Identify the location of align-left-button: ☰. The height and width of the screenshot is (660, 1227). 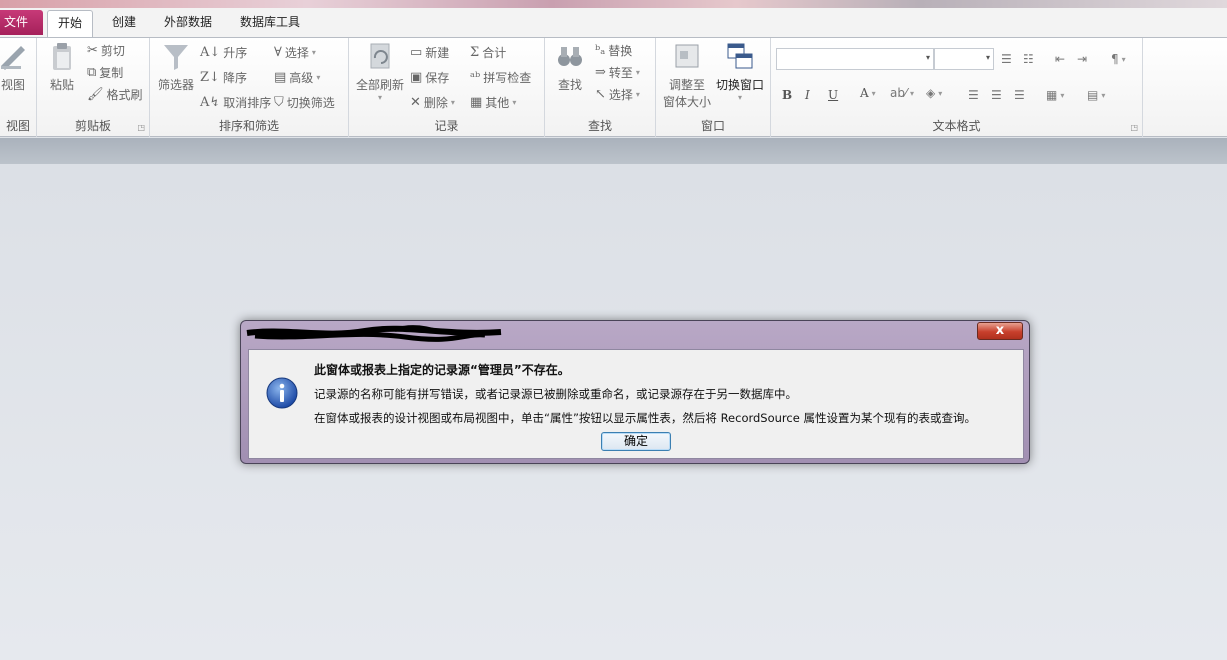
(973, 95).